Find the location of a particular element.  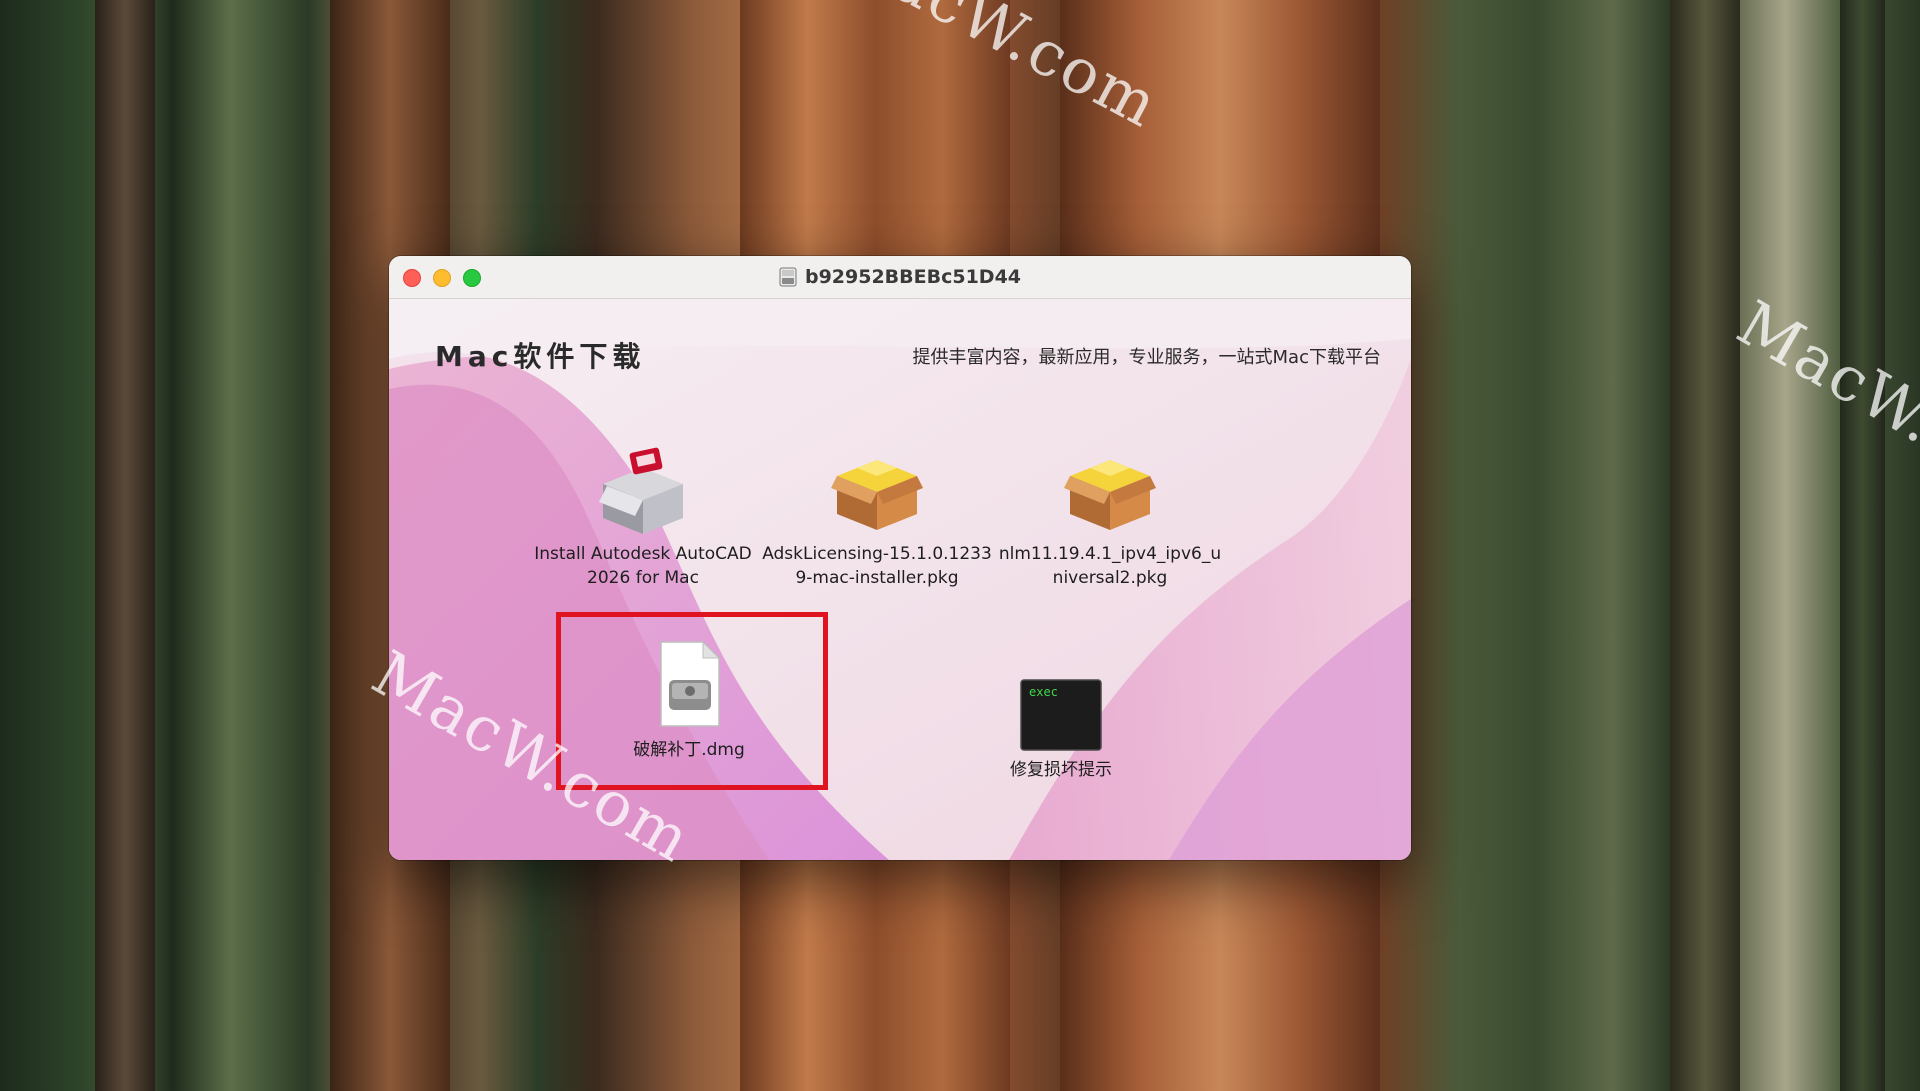

file-label: 修复损坏提示 is located at coordinates (1061, 770).